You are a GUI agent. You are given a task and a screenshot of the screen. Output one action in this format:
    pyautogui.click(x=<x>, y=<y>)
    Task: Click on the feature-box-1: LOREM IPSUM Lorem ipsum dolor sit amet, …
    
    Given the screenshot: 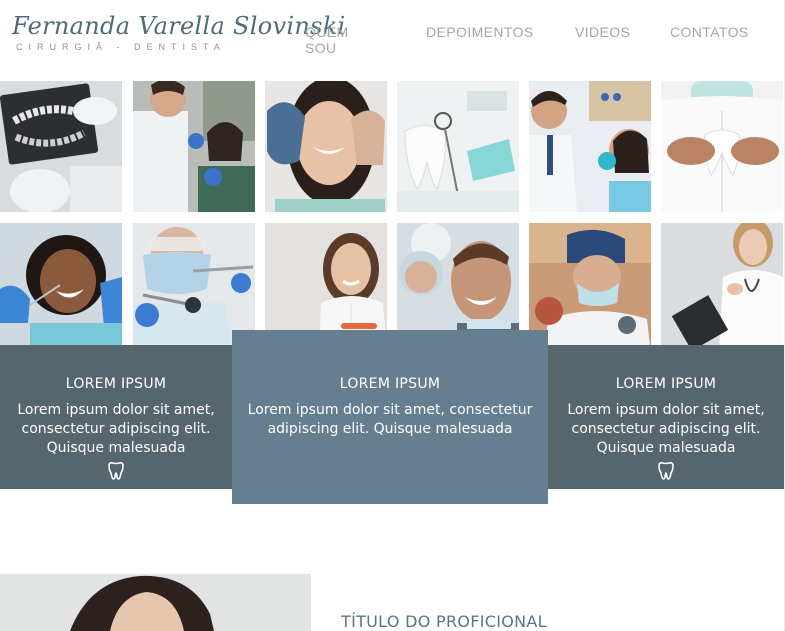 What is the action you would take?
    pyautogui.click(x=116, y=417)
    